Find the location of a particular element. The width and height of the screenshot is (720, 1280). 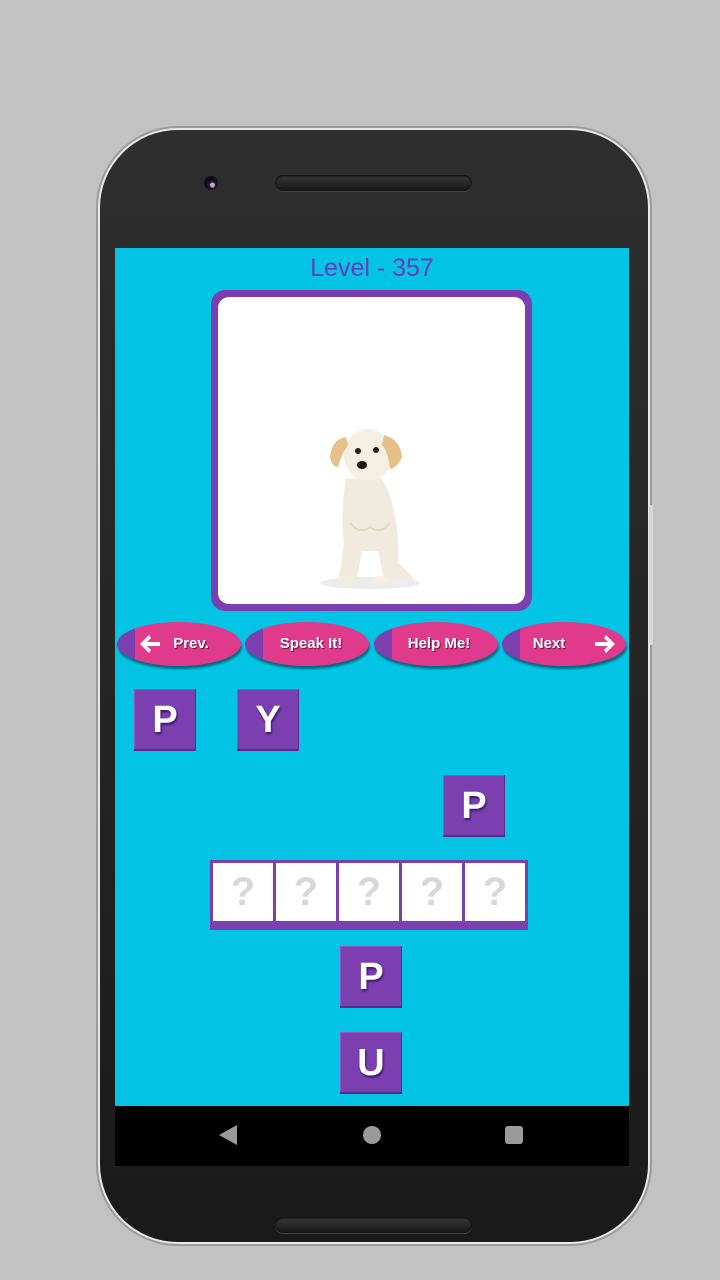

picture-card is located at coordinates (371, 450).